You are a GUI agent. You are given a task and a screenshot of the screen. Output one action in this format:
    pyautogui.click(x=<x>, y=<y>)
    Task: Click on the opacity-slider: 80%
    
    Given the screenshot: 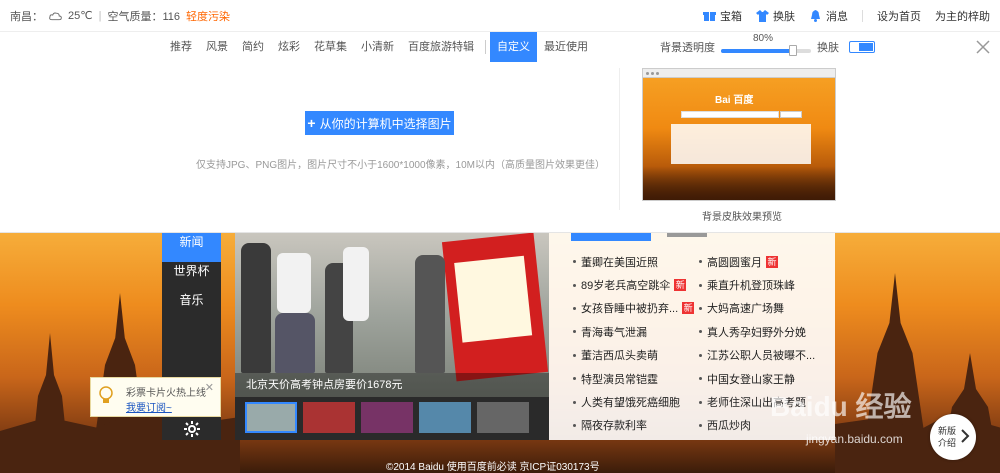 What is the action you would take?
    pyautogui.click(x=766, y=47)
    